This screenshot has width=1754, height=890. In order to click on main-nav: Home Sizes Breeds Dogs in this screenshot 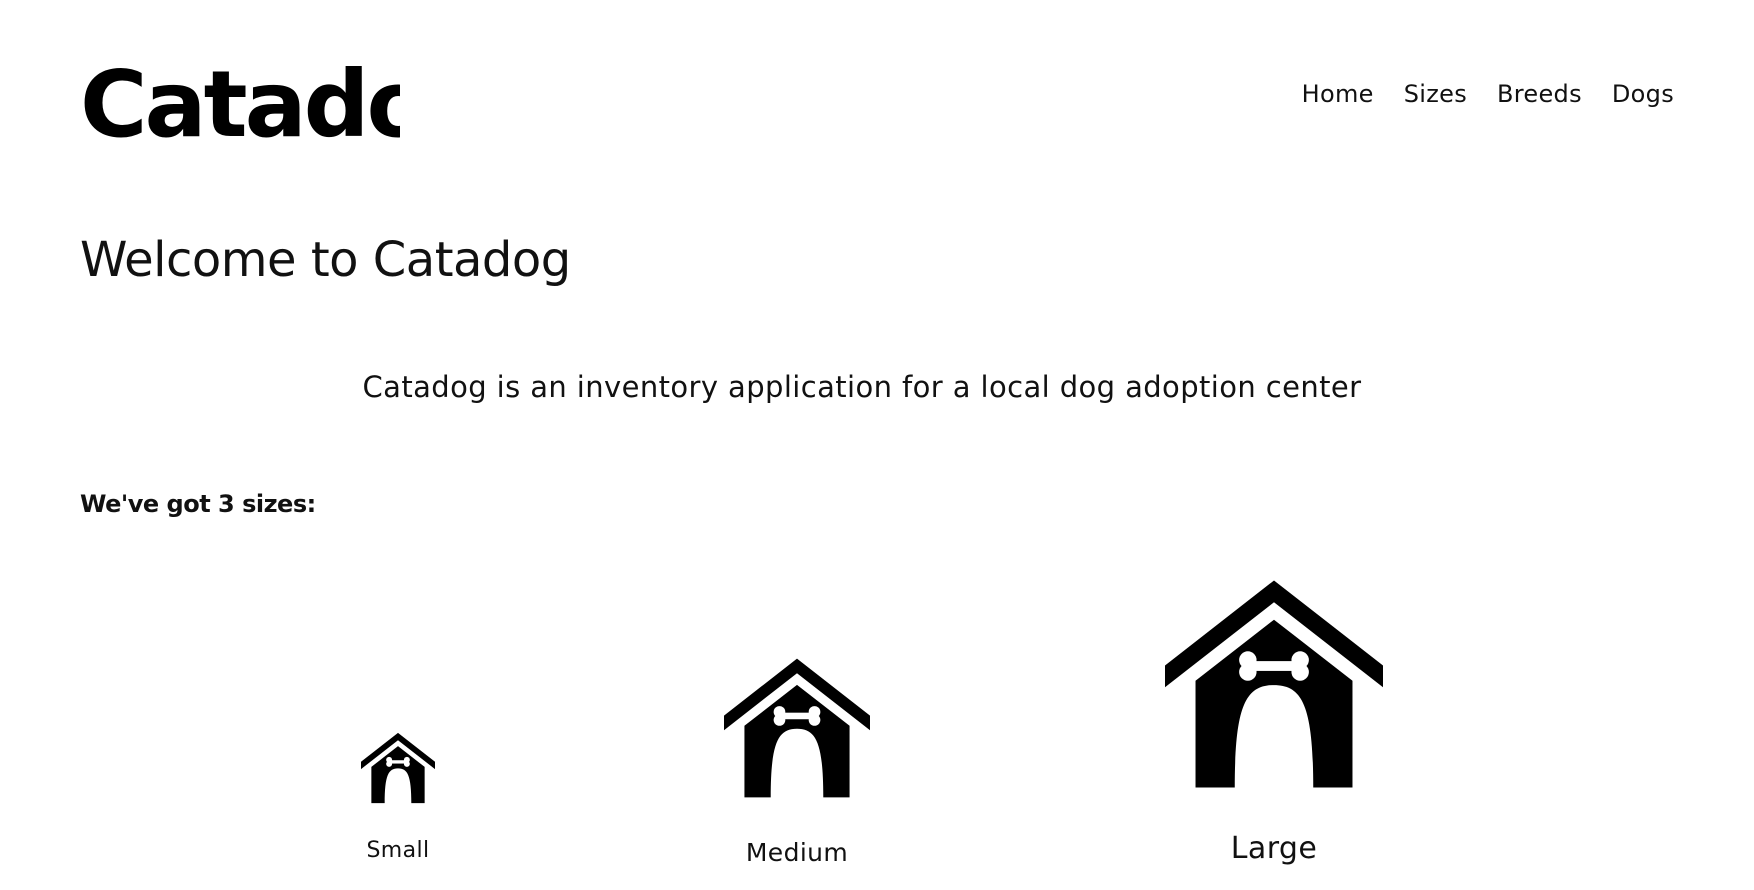, I will do `click(1488, 94)`.